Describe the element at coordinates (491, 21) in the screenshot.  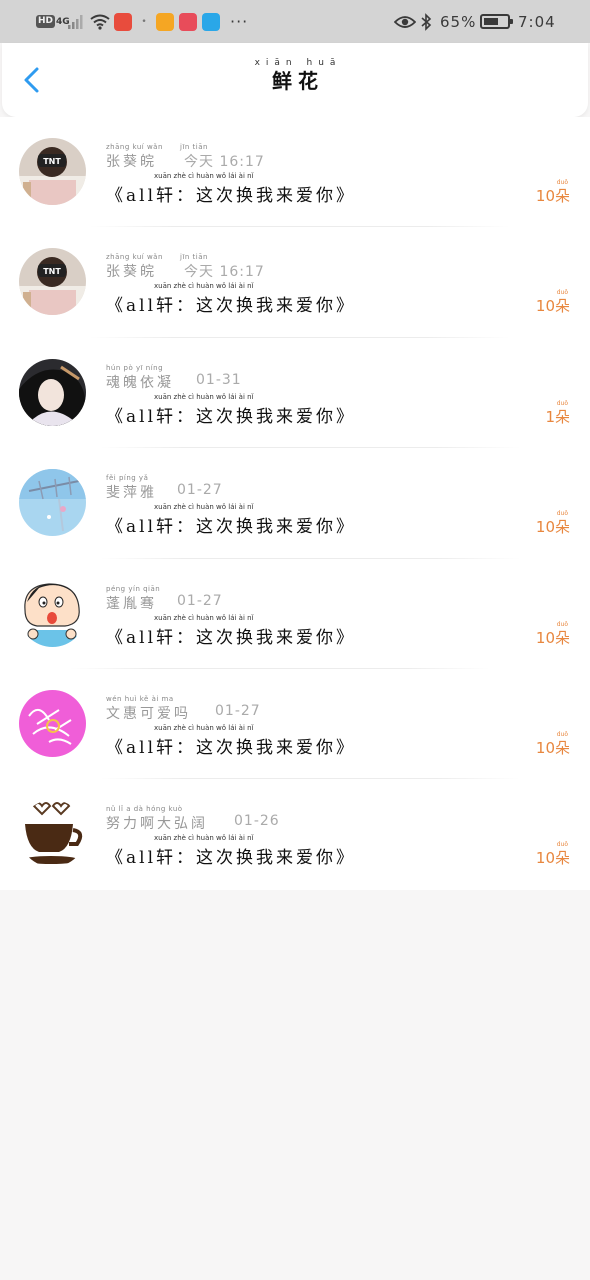
I see `battery-level` at that location.